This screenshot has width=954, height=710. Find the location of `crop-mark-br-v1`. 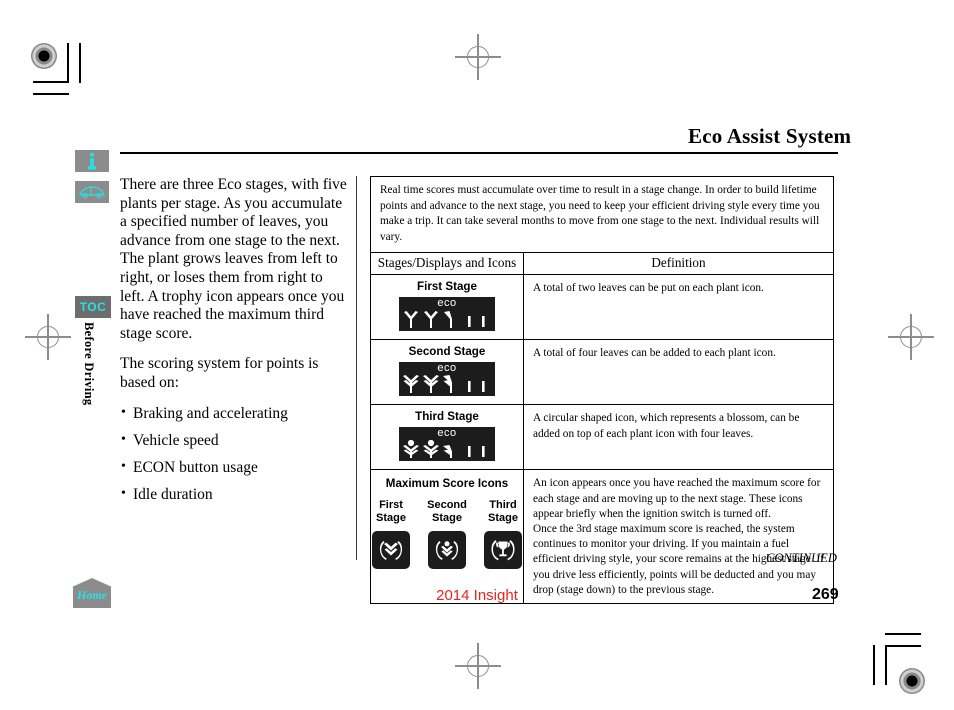

crop-mark-br-v1 is located at coordinates (886, 665).